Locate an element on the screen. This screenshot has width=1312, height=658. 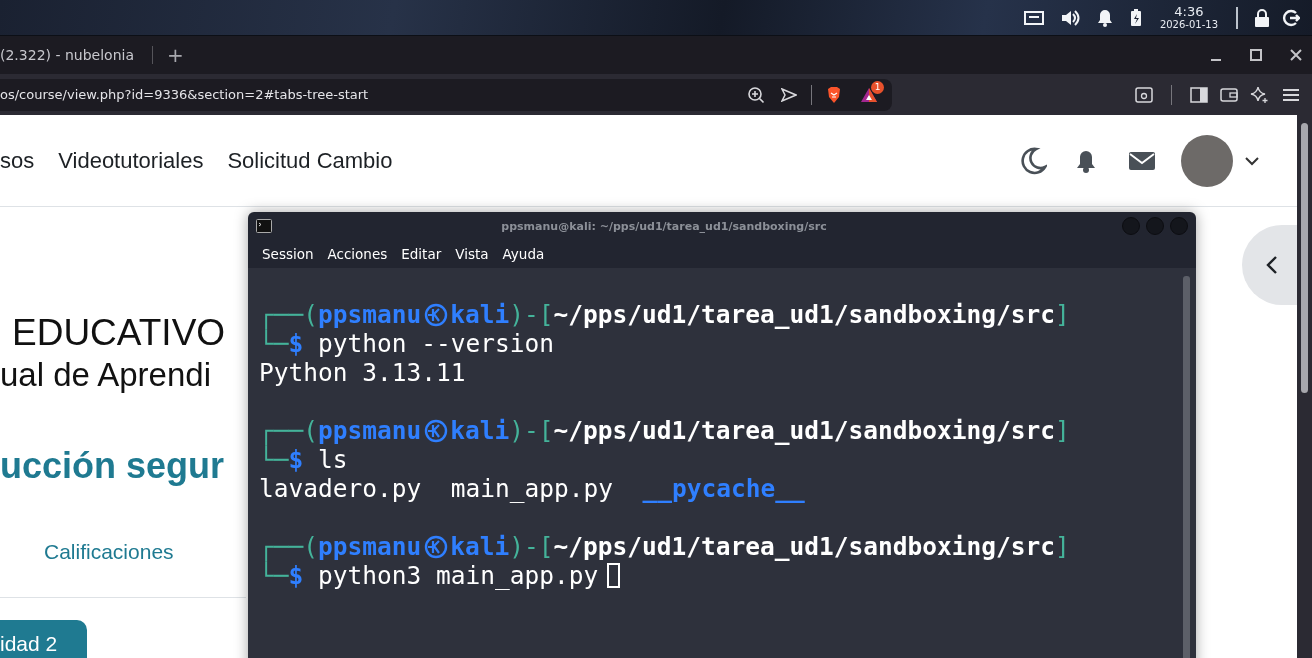
close-icon is located at coordinates (1296, 55).